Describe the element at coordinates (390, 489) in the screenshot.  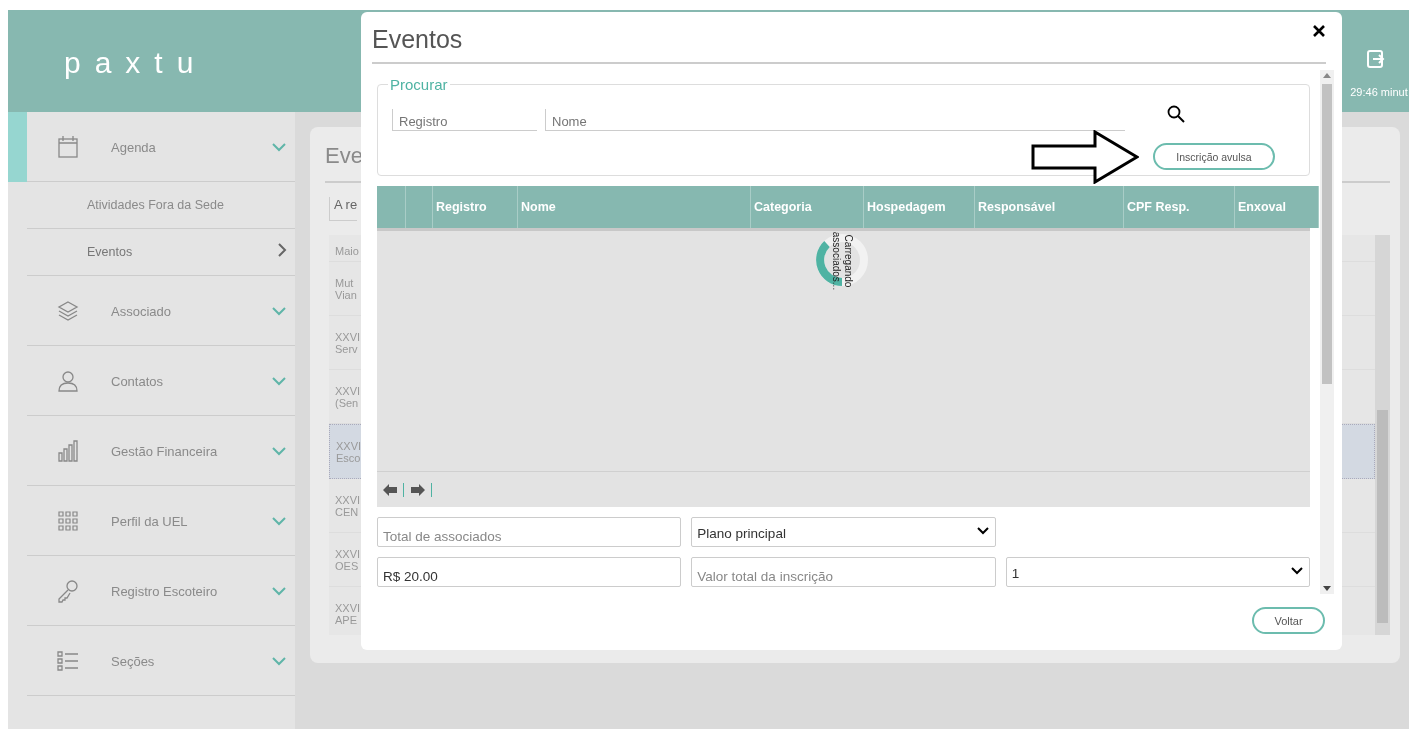
I see `arrow-left-icon` at that location.